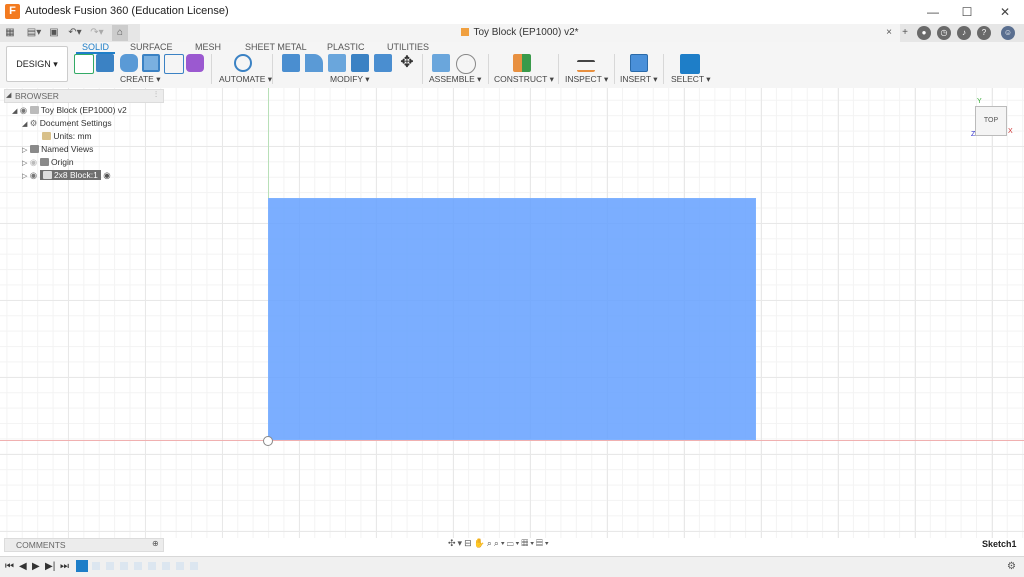 The image size is (1024, 577). What do you see at coordinates (50, 566) in the screenshot?
I see `timeline-forward-icon: ▶|` at bounding box center [50, 566].